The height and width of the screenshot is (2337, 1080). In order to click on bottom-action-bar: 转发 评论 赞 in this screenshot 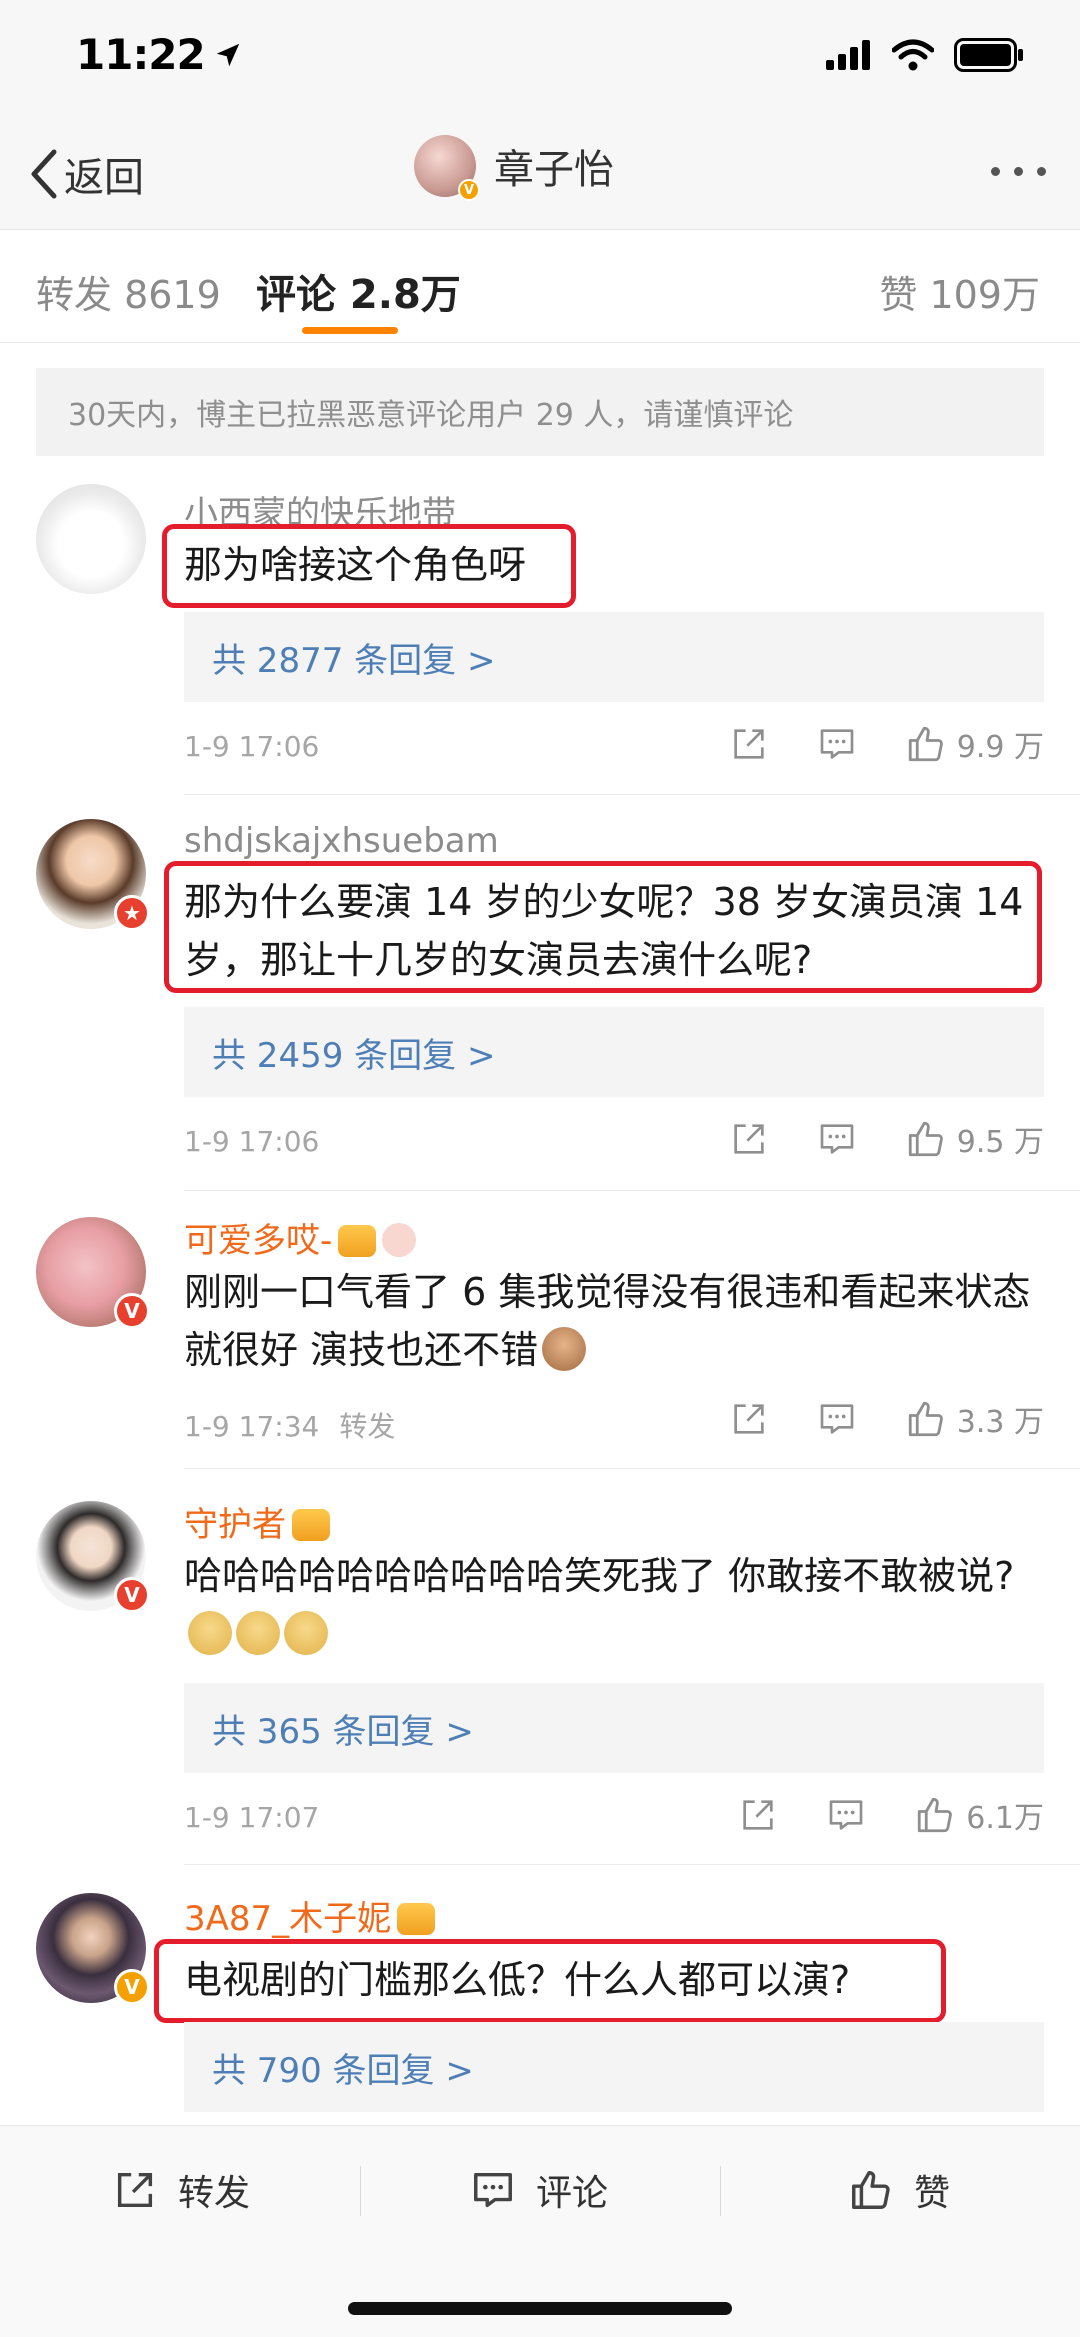, I will do `click(540, 2190)`.